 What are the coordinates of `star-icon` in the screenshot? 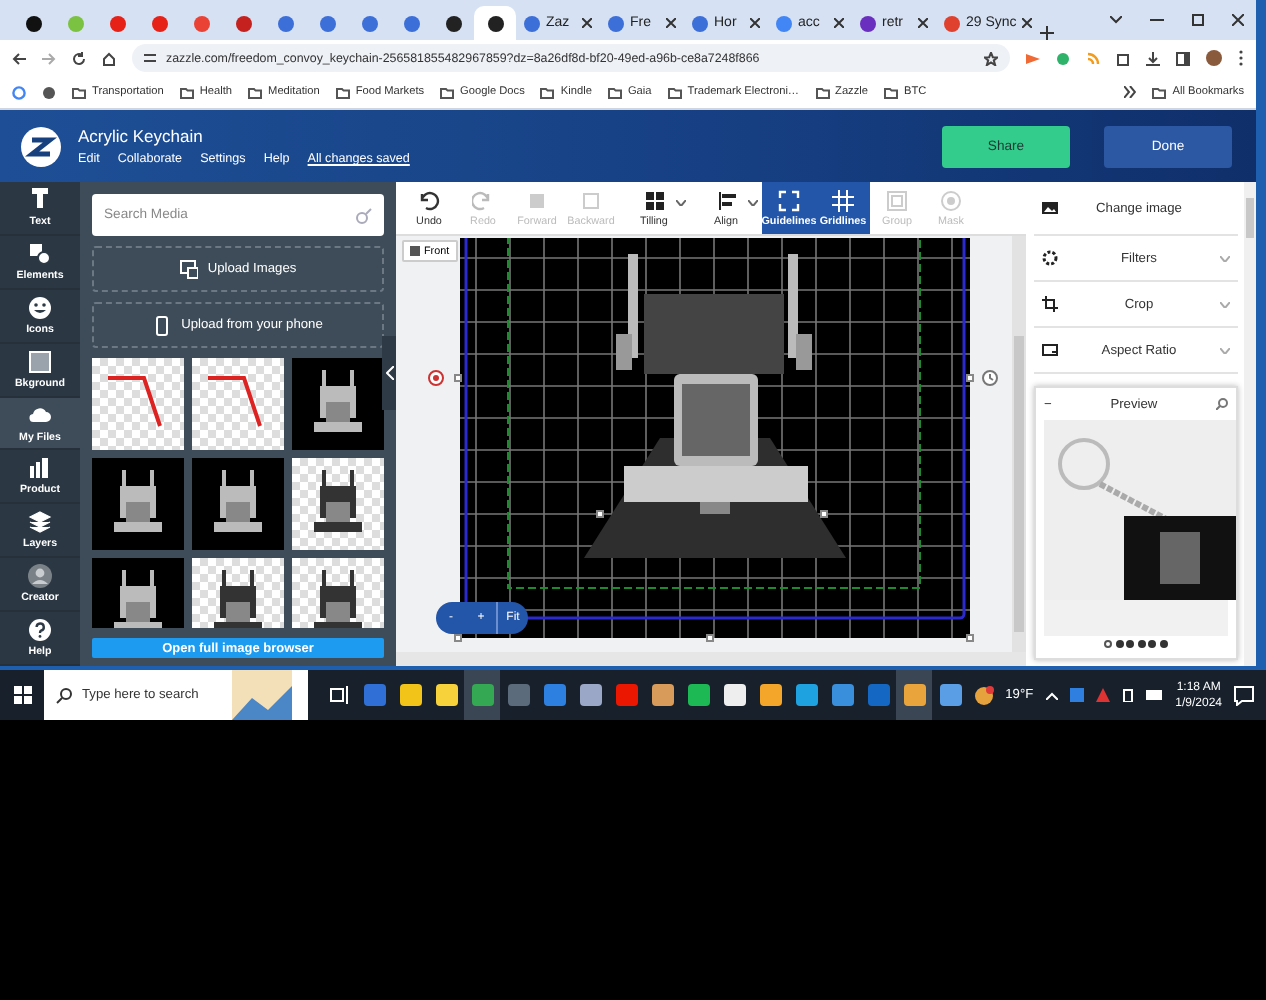 It's located at (991, 58).